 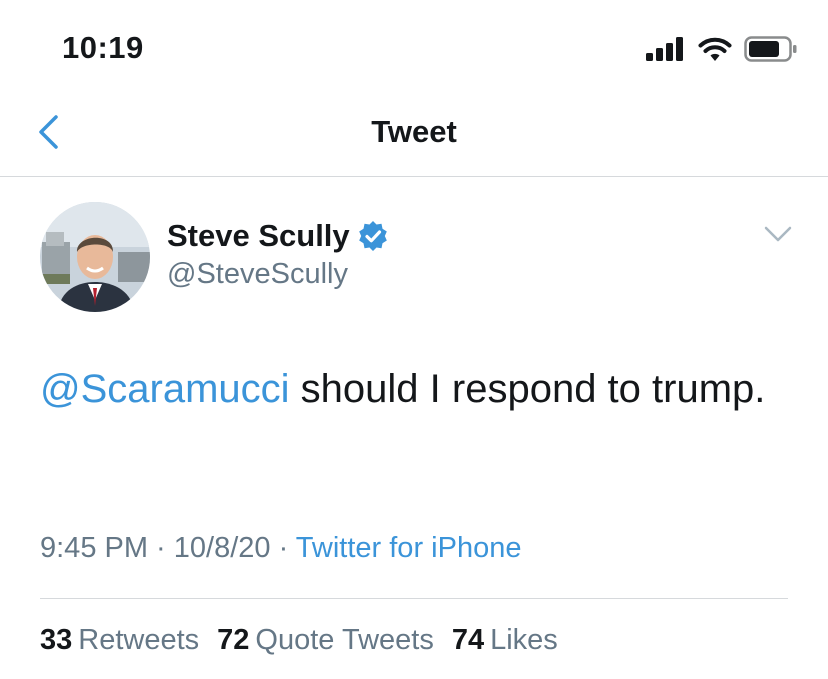 I want to click on retweets-count: 33, so click(x=56, y=640).